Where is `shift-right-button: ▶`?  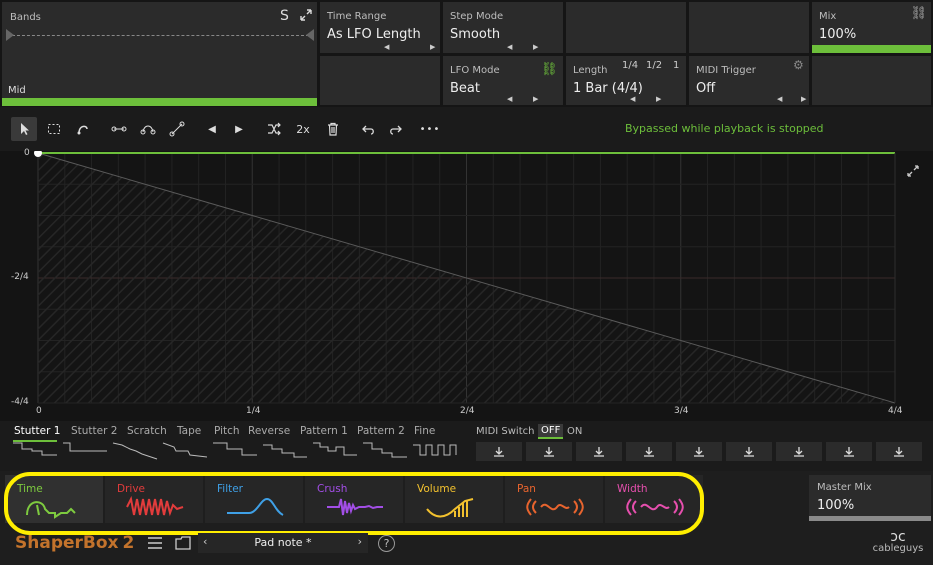 shift-right-button: ▶ is located at coordinates (239, 129).